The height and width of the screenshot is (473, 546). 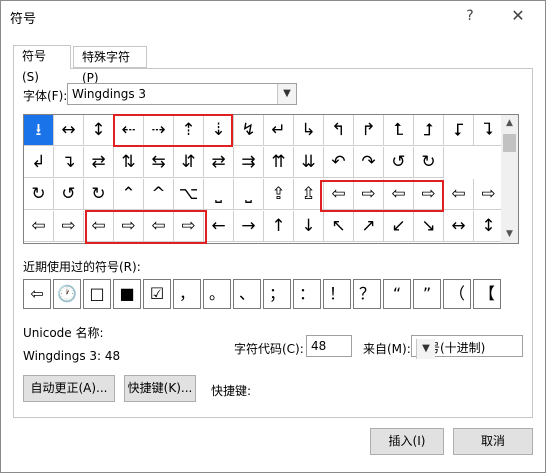 I want to click on font-value: Wingdings 3, so click(x=109, y=94).